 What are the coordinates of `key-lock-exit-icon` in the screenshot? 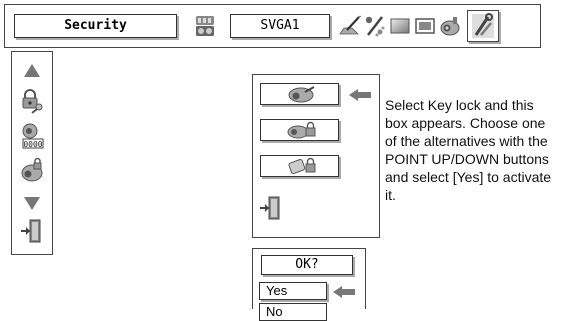 It's located at (271, 208).